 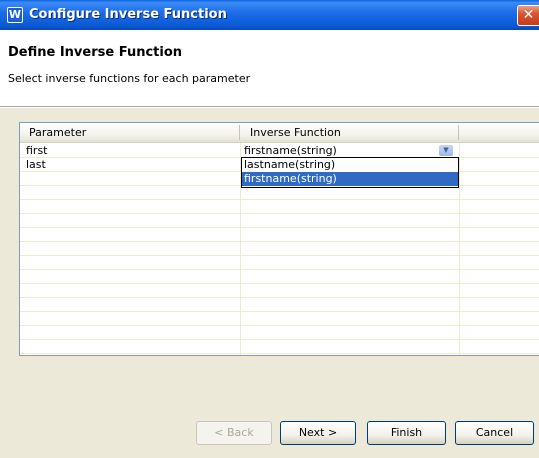 I want to click on app-logo-icon: W, so click(x=15, y=15).